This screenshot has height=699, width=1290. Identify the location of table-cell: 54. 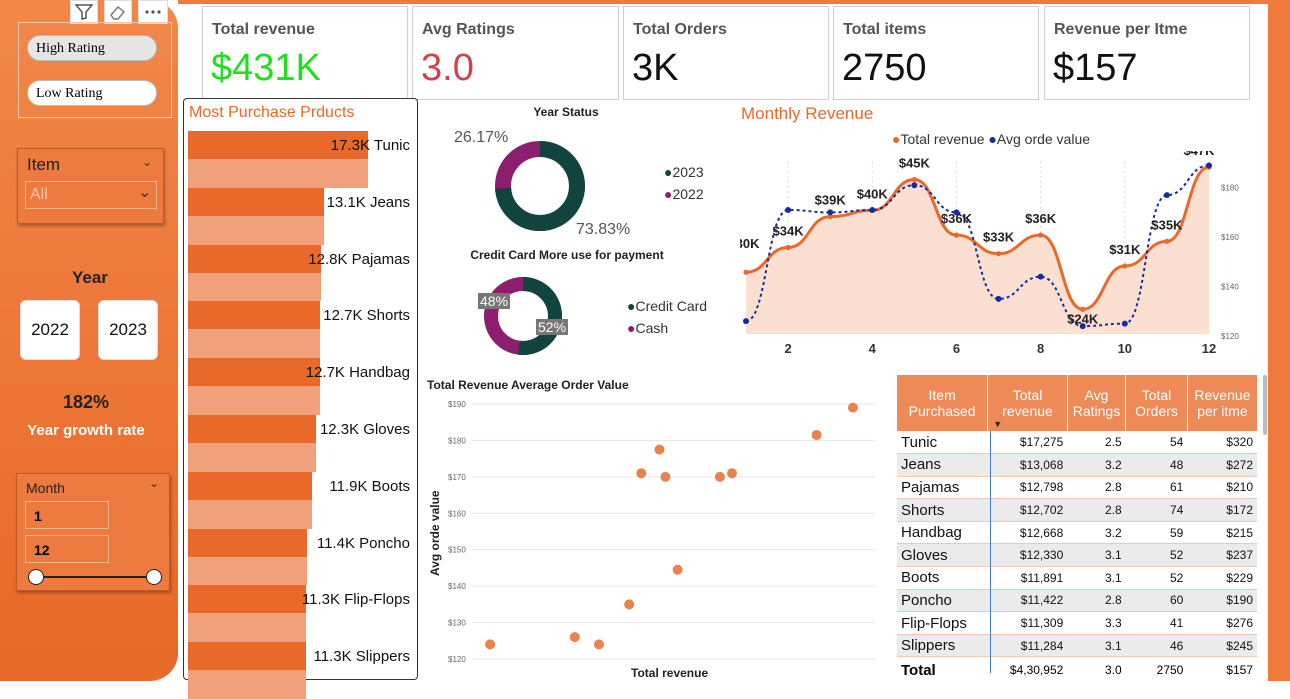
(1177, 442).